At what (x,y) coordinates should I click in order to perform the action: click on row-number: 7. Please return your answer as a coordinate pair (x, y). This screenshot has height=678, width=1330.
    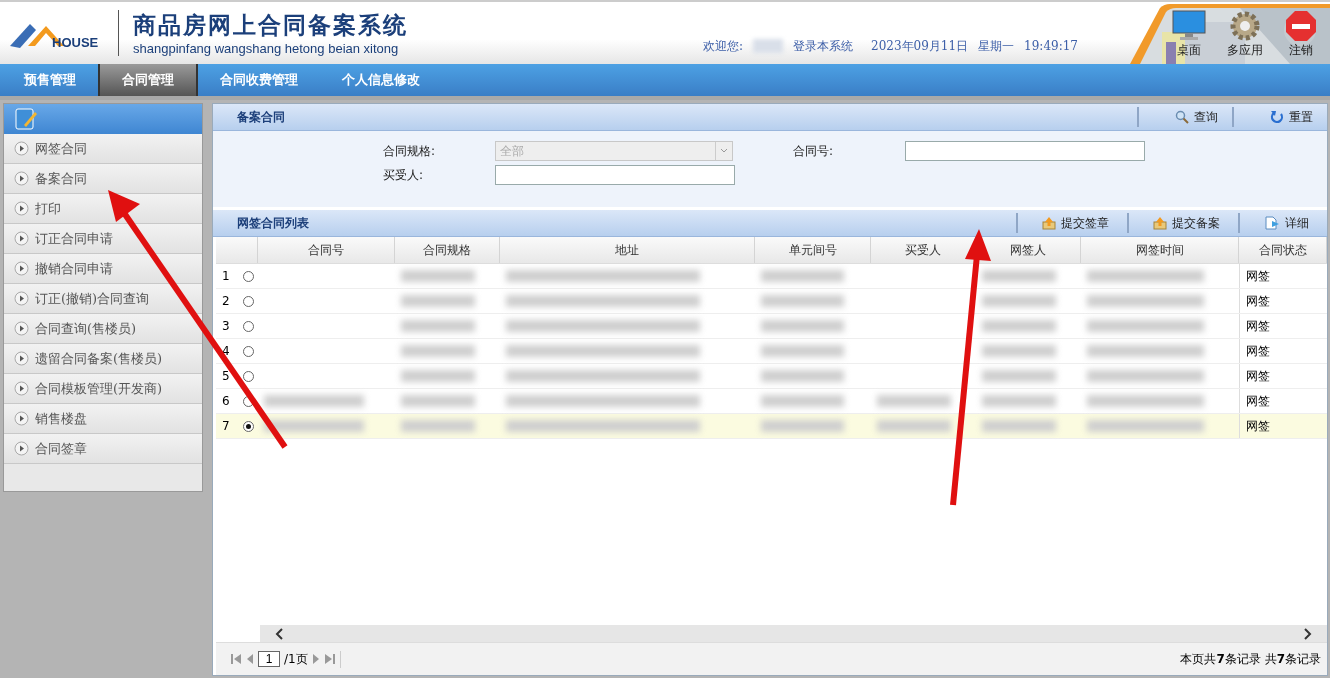
    Looking at the image, I should click on (226, 426).